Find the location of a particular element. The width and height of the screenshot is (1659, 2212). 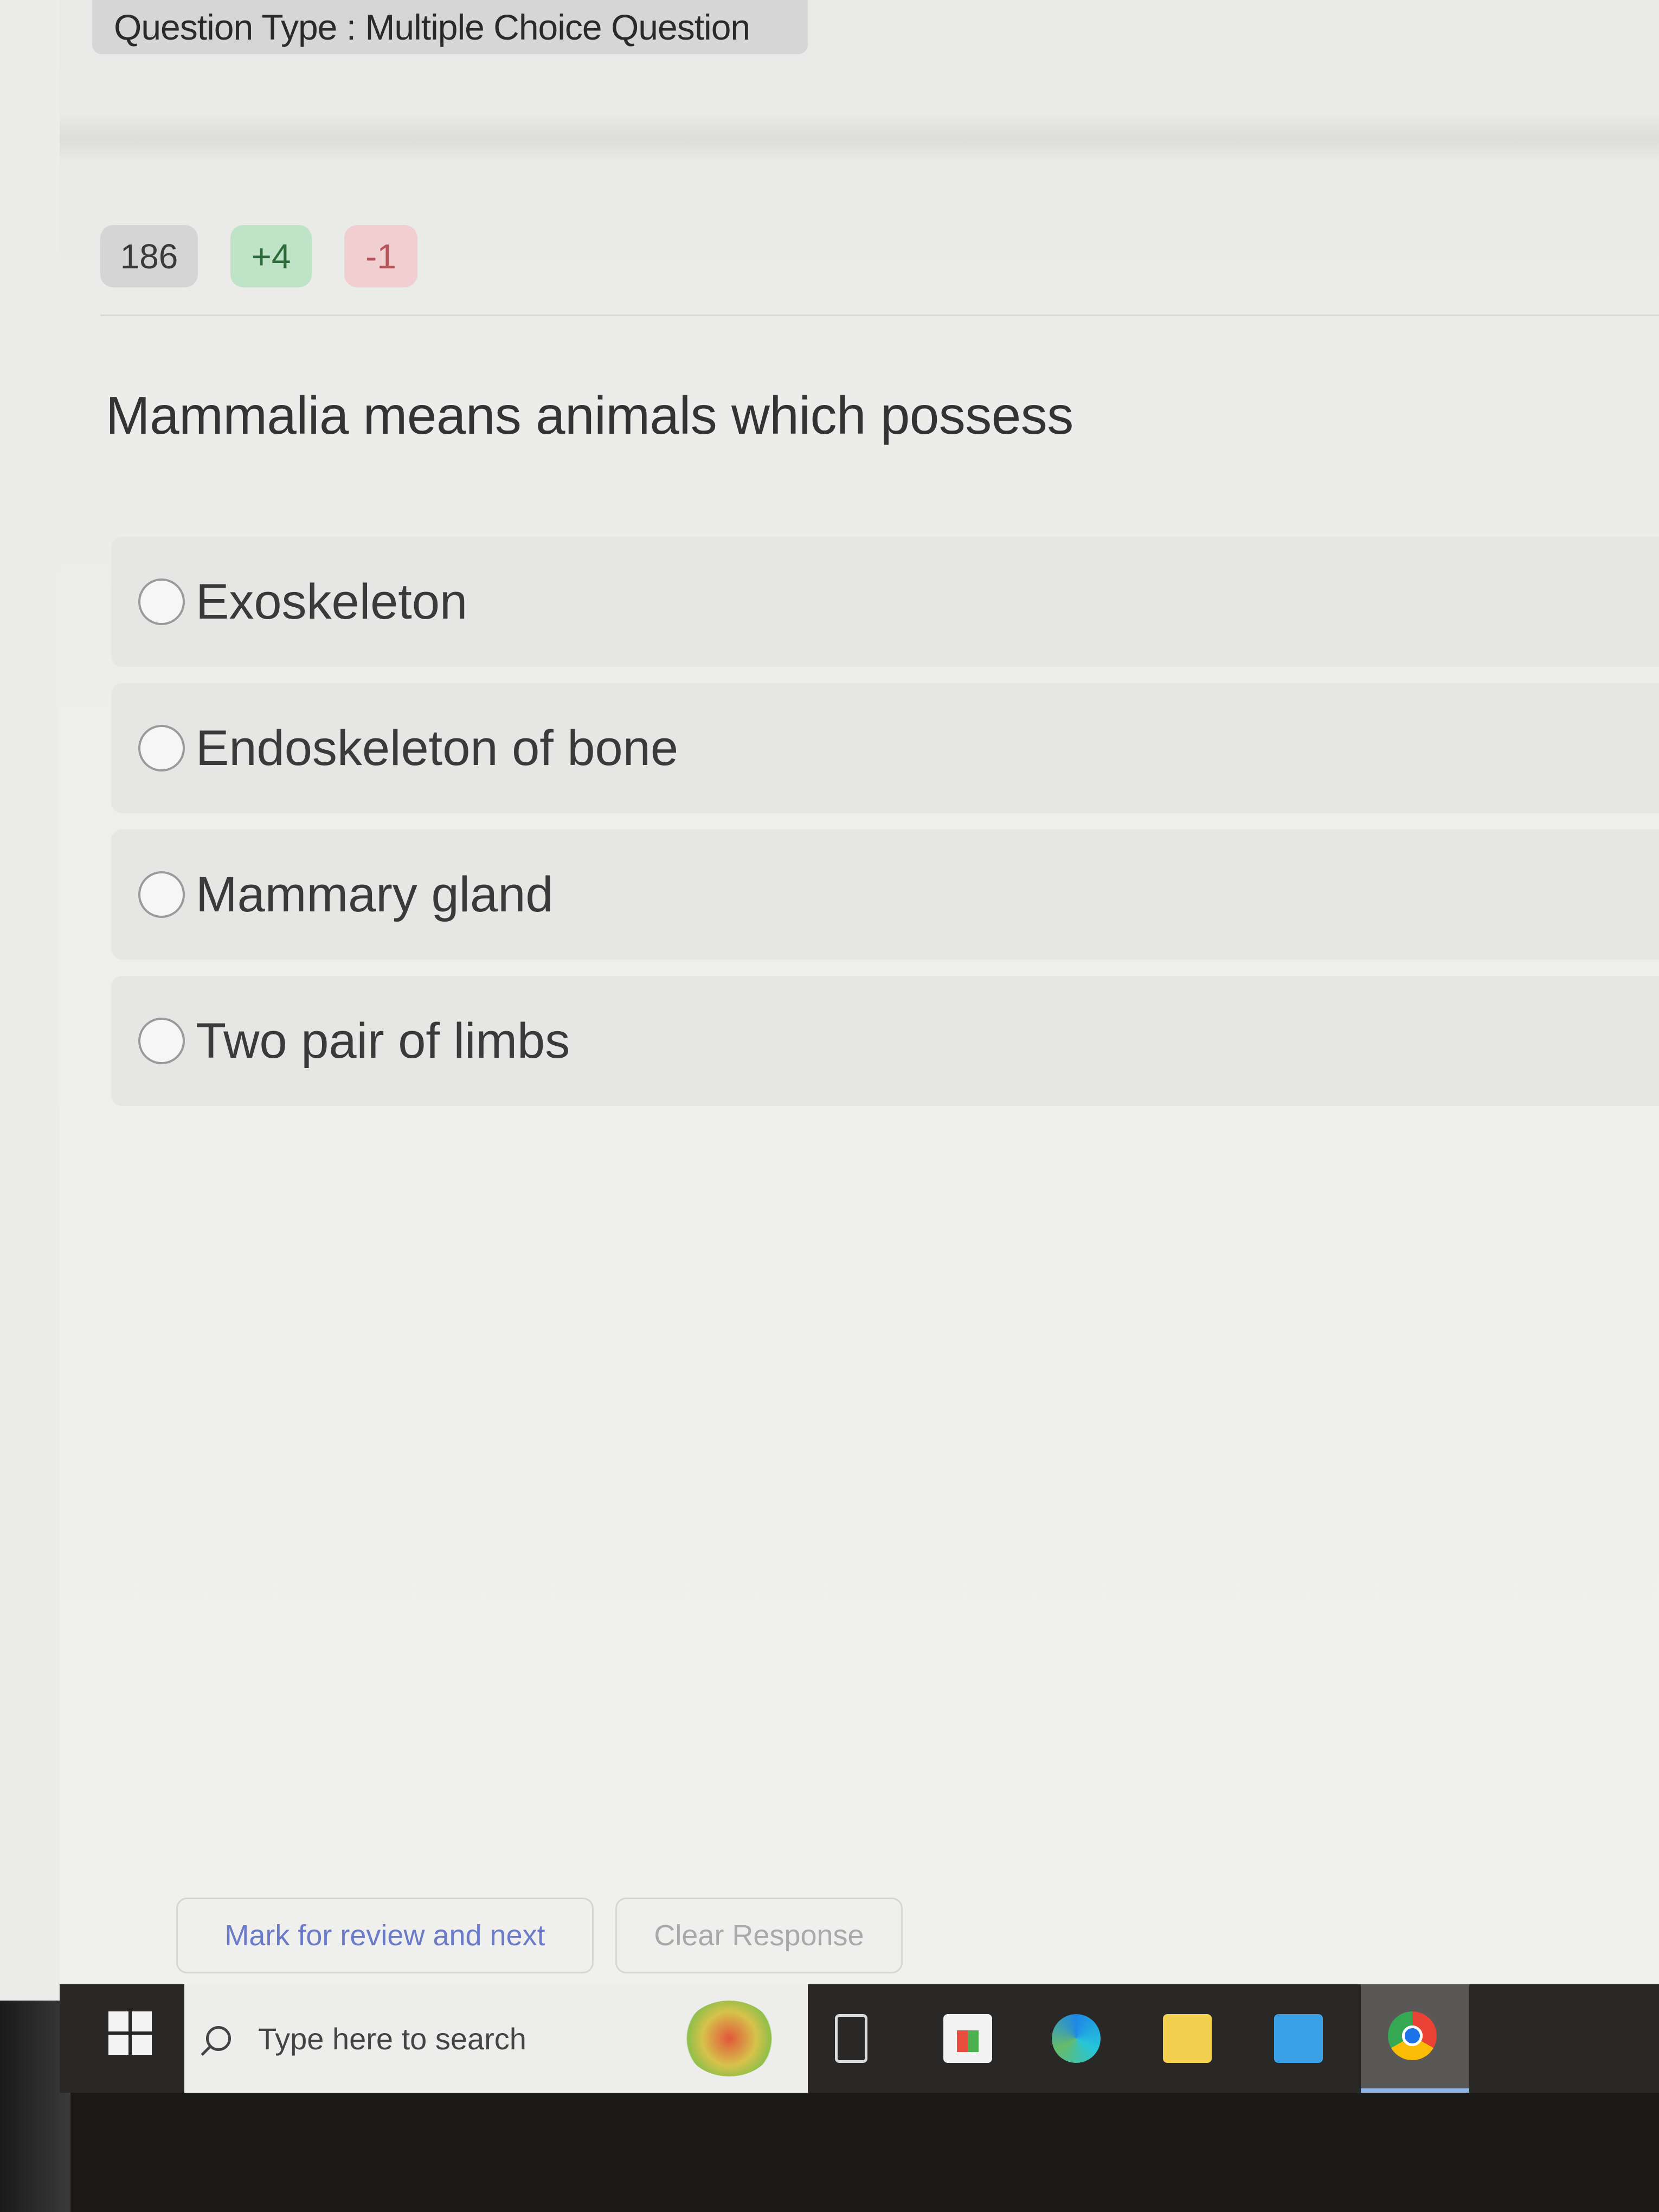

task-view-icon is located at coordinates (851, 2038).